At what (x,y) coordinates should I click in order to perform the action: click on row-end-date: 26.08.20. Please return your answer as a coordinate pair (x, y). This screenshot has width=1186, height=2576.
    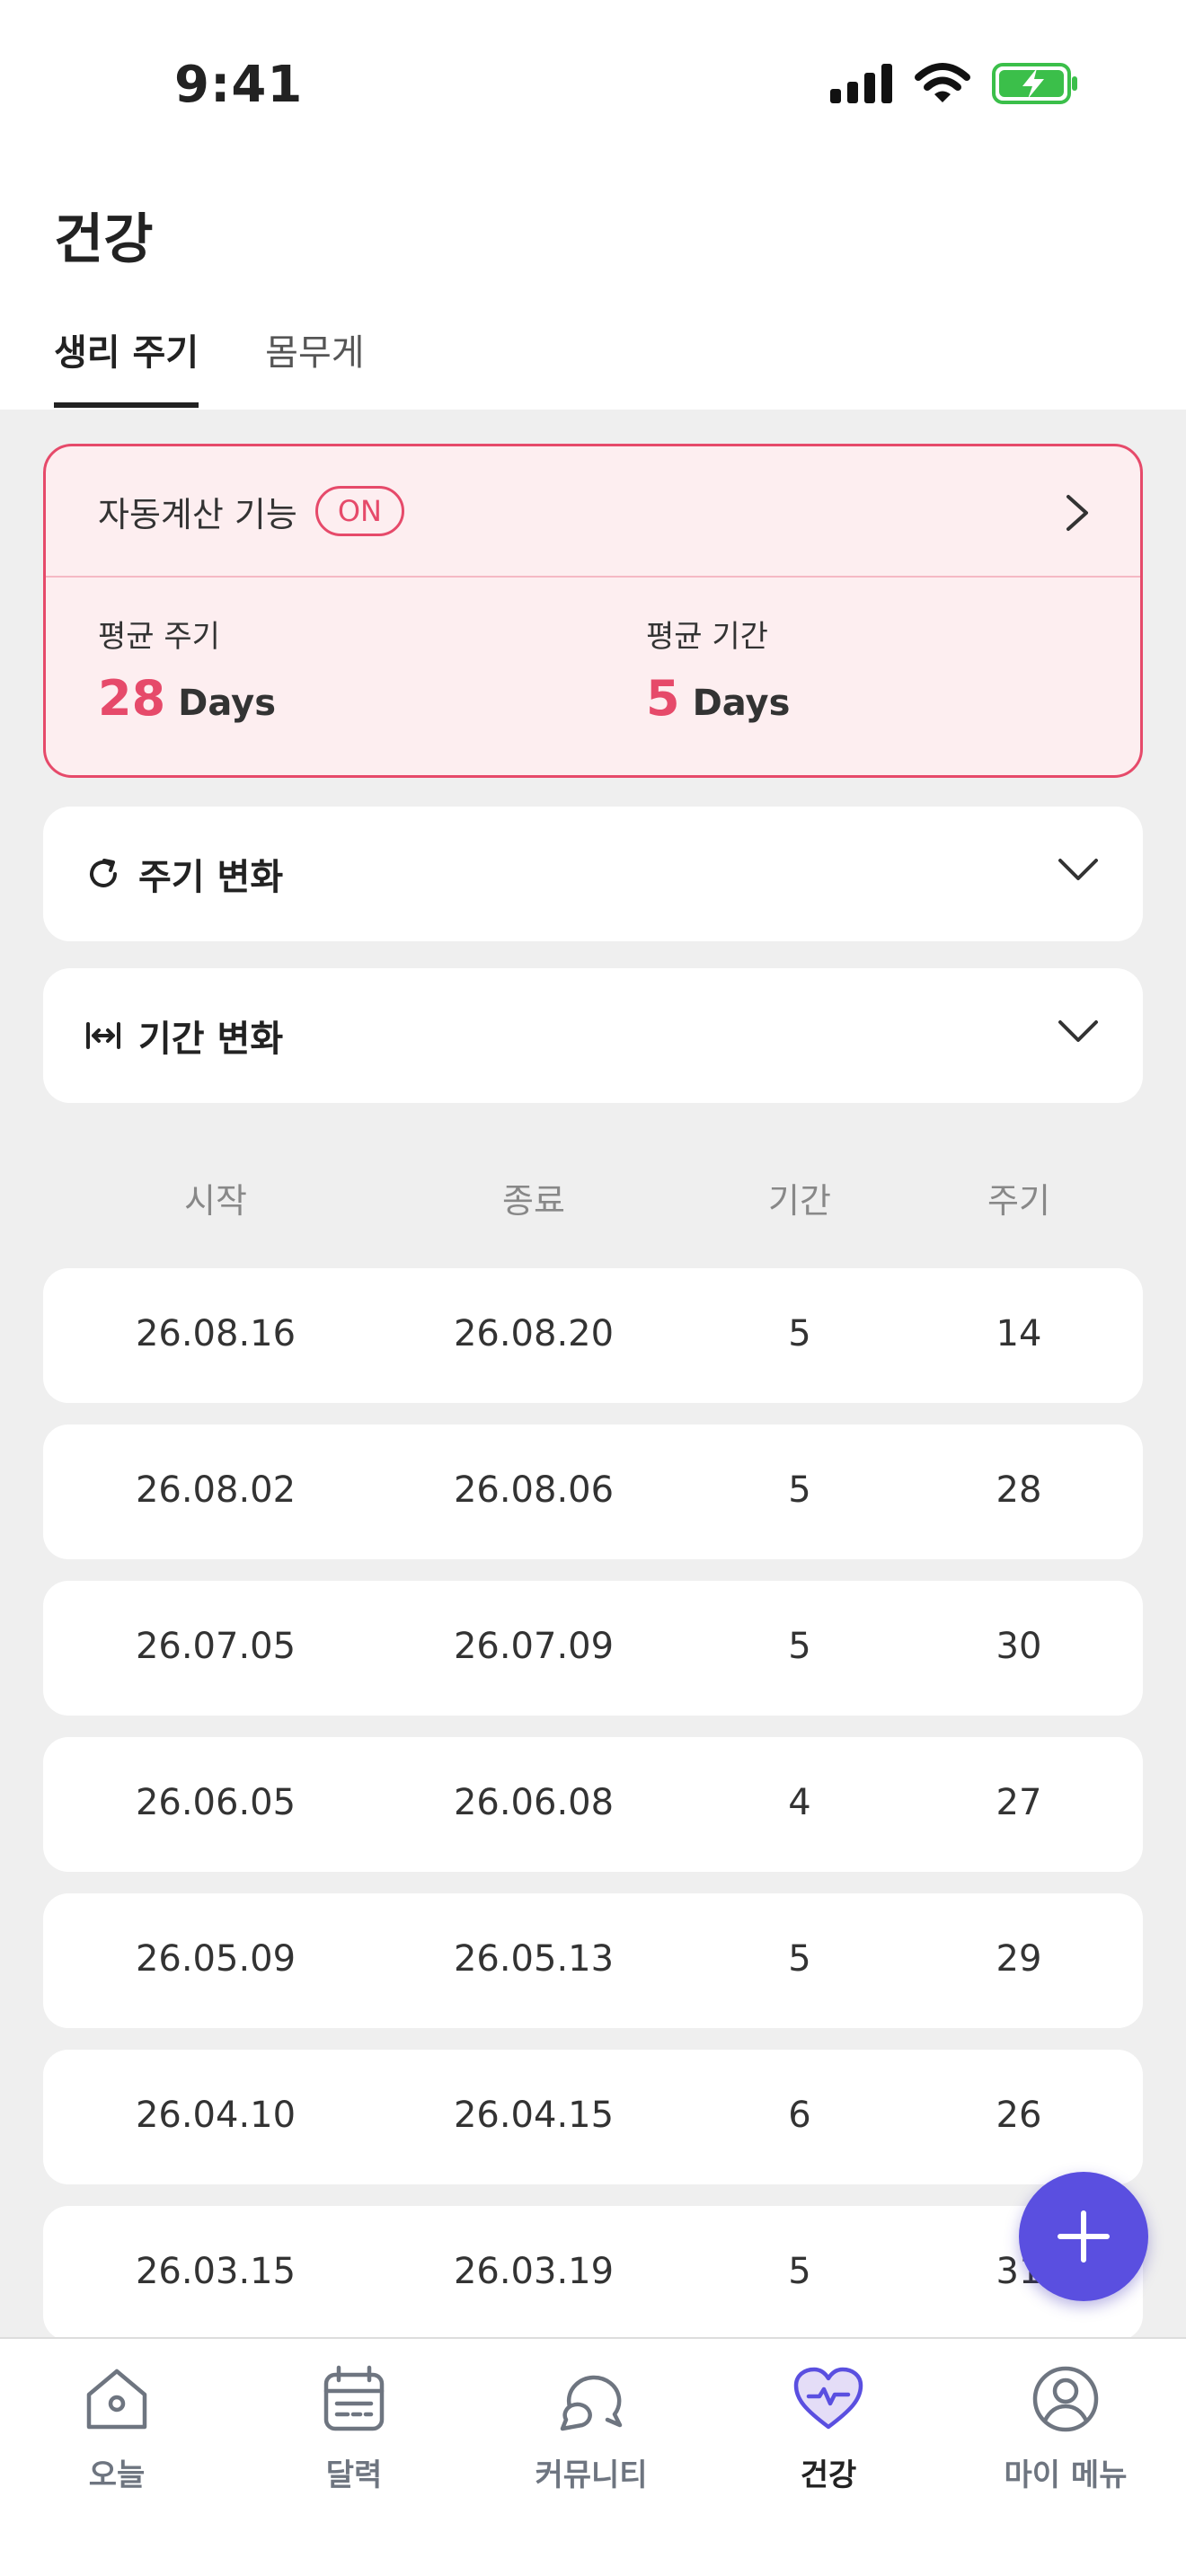
    Looking at the image, I should click on (534, 1333).